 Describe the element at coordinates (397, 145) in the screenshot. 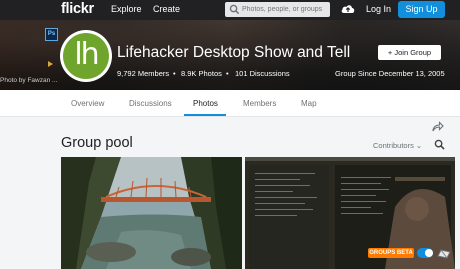

I see `contributors-dropdown: Contributors ⌄` at that location.